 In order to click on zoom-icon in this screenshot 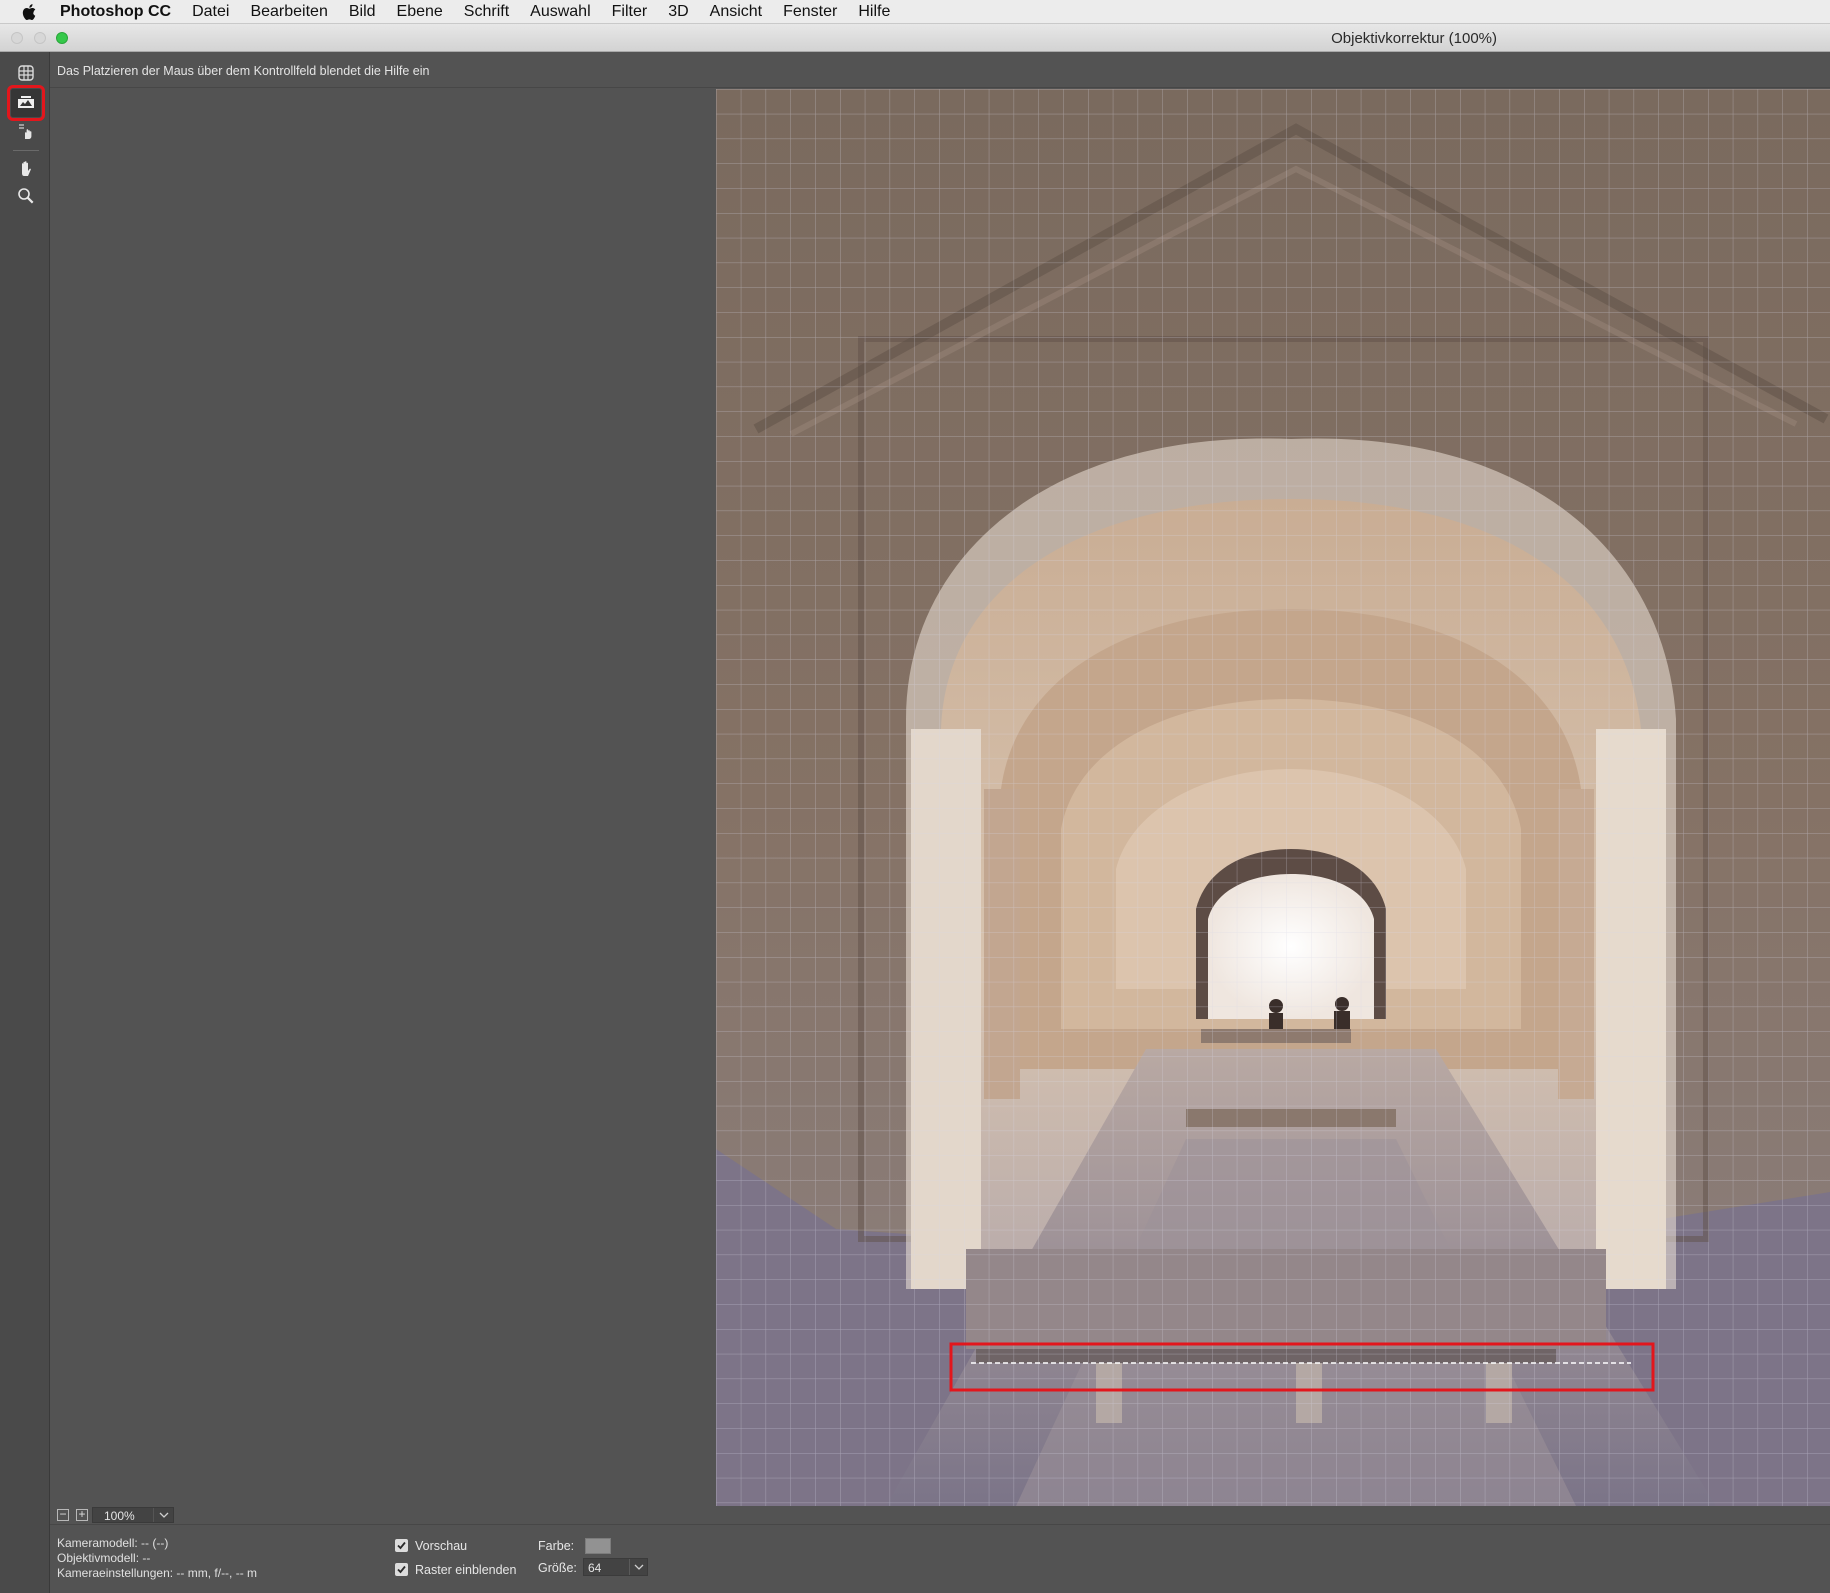, I will do `click(26, 196)`.